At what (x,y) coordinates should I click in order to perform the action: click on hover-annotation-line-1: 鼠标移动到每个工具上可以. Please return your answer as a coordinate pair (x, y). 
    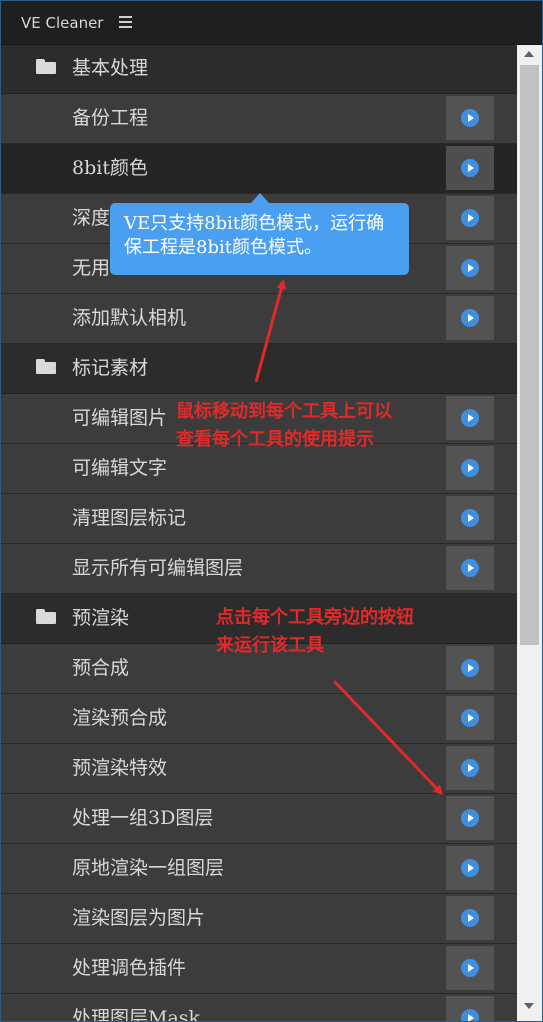
    Looking at the image, I should click on (284, 411).